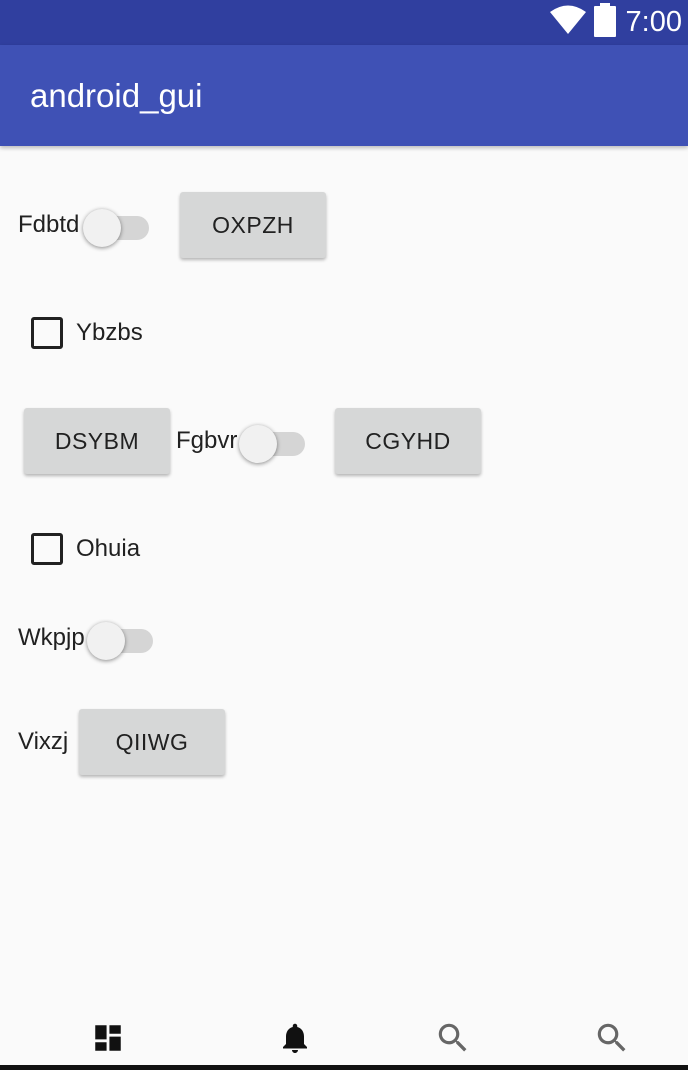 The width and height of the screenshot is (688, 1070). Describe the element at coordinates (344, 22) in the screenshot. I see `status-bar: 7:00` at that location.